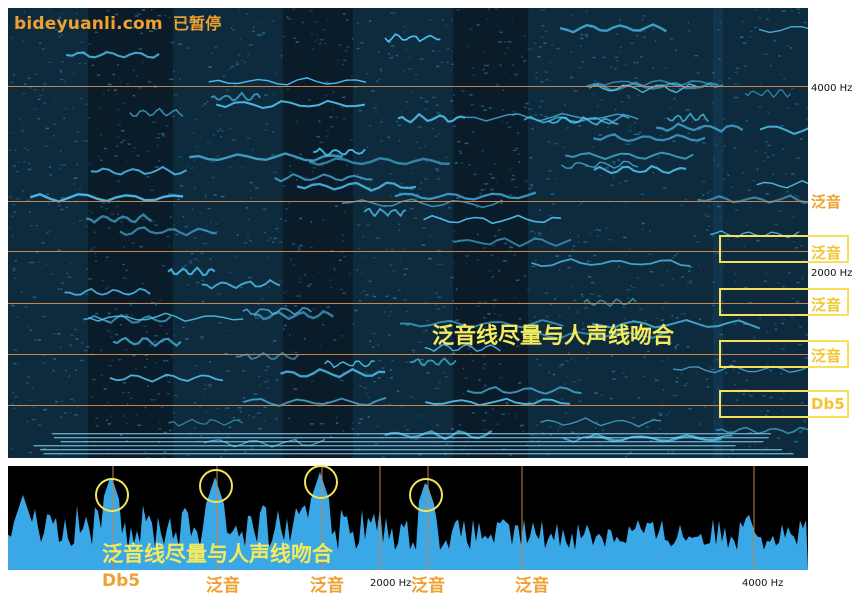 The image size is (855, 599). What do you see at coordinates (832, 273) in the screenshot?
I see `freq-label-2000: 2000 Hz` at bounding box center [832, 273].